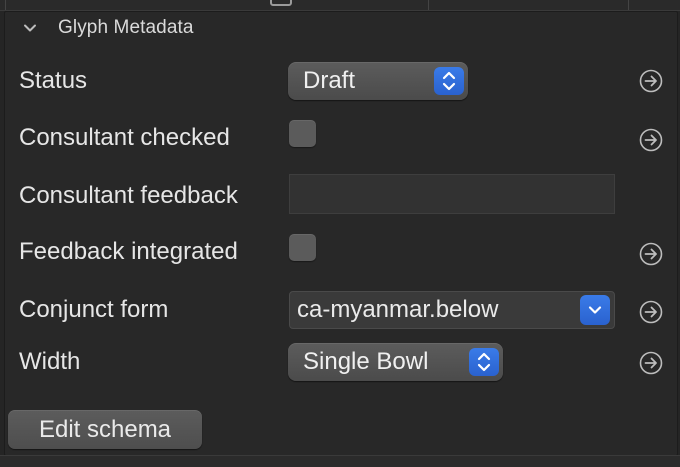 The height and width of the screenshot is (467, 680). Describe the element at coordinates (281, 3) in the screenshot. I see `toolbar-control-edge` at that location.